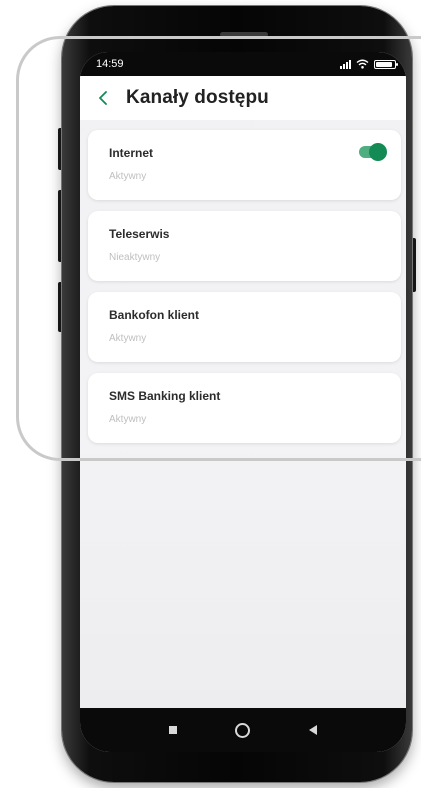 This screenshot has width=421, height=788. I want to click on status-icons, so click(369, 64).